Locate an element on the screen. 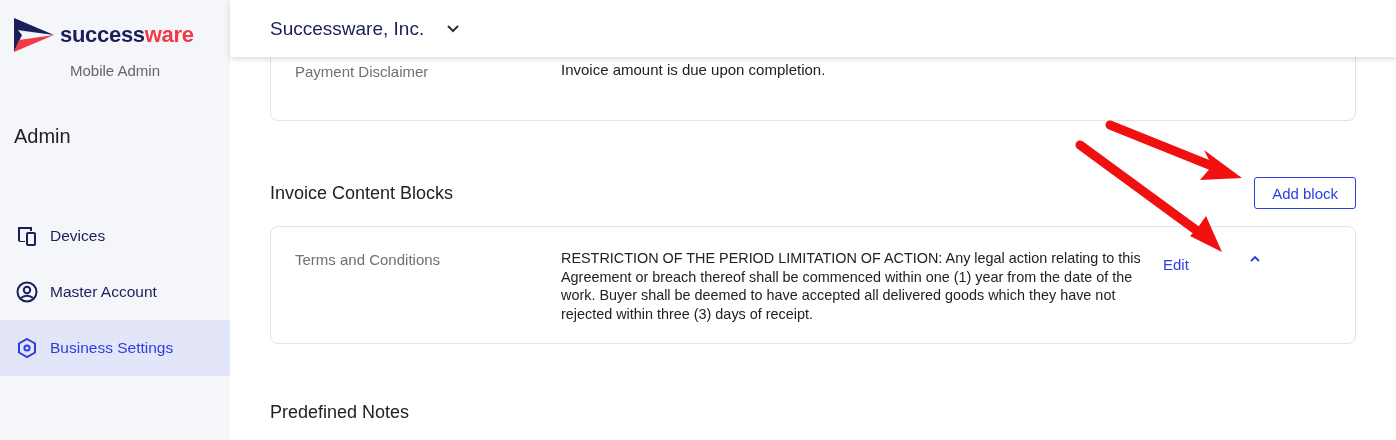 This screenshot has height=440, width=1396. section-title: Invoice Content Blocks is located at coordinates (362, 193).